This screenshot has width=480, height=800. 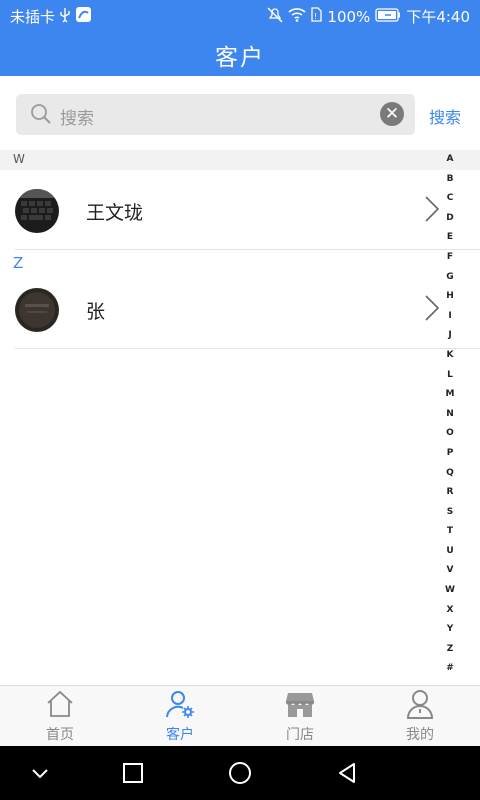 I want to click on index-letter: C, so click(x=450, y=203).